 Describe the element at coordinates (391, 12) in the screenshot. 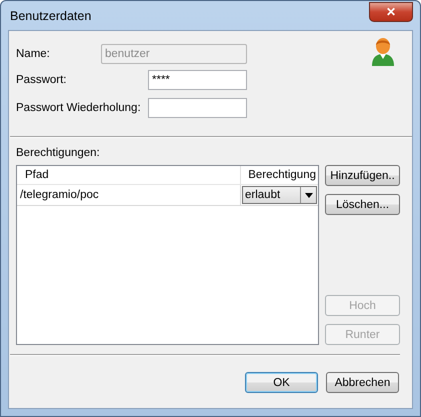

I see `close-button: ✕` at that location.